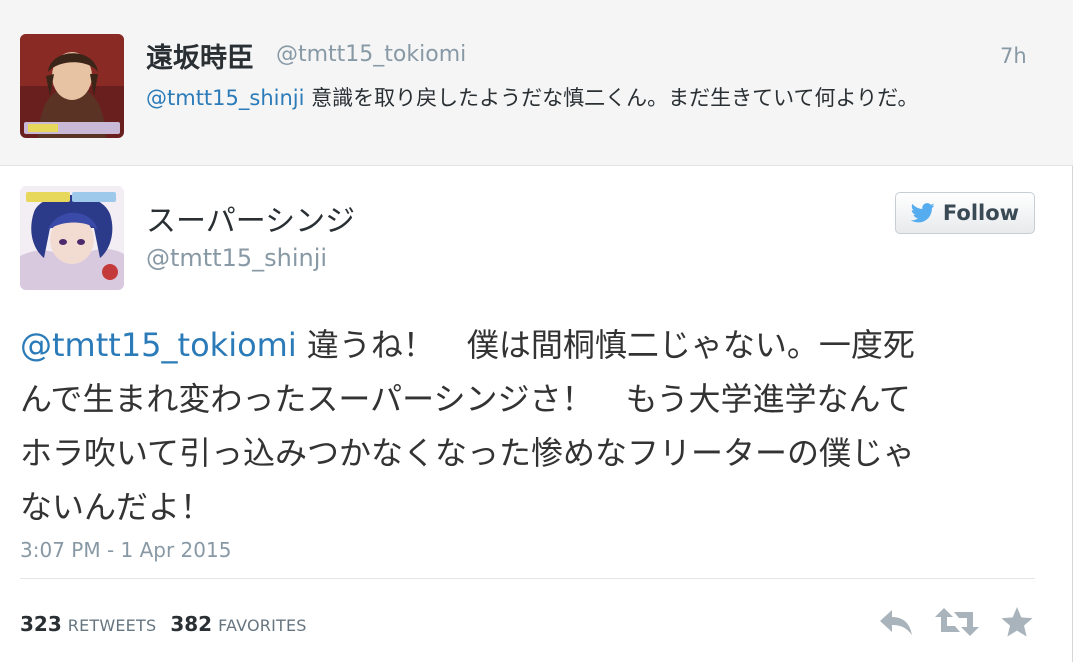 Image resolution: width=1080 pixels, height=662 pixels. What do you see at coordinates (1017, 622) in the screenshot?
I see `star-icon` at bounding box center [1017, 622].